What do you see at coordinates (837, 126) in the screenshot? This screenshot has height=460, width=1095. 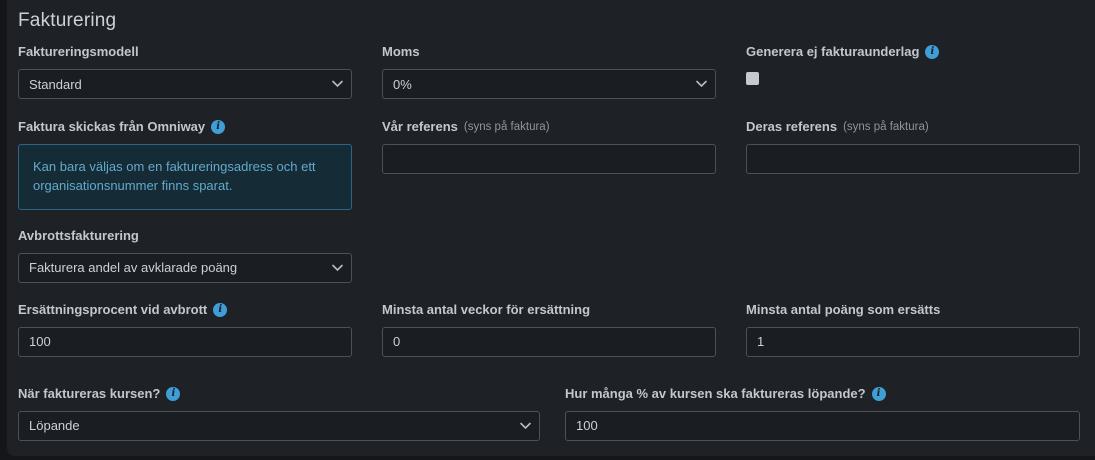 I see `deras-referens-label: Deras referens (syns på faktura)` at bounding box center [837, 126].